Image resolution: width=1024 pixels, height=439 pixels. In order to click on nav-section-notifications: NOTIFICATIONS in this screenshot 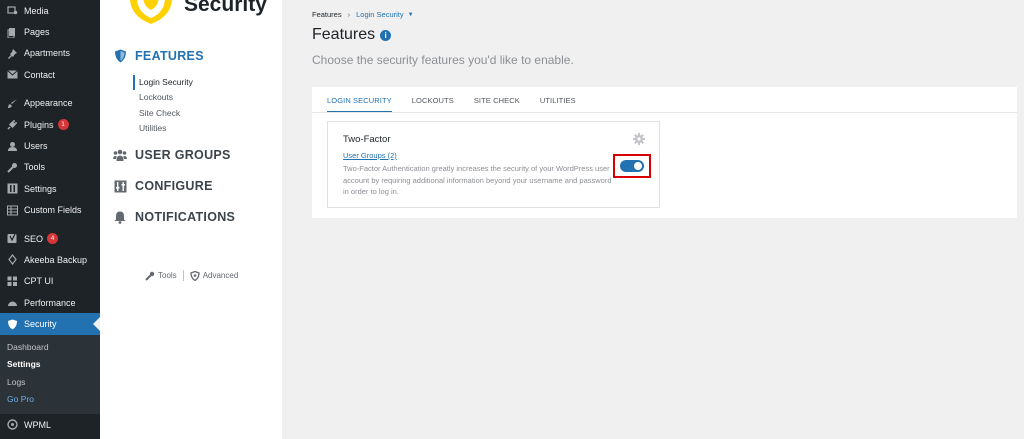, I will do `click(174, 217)`.